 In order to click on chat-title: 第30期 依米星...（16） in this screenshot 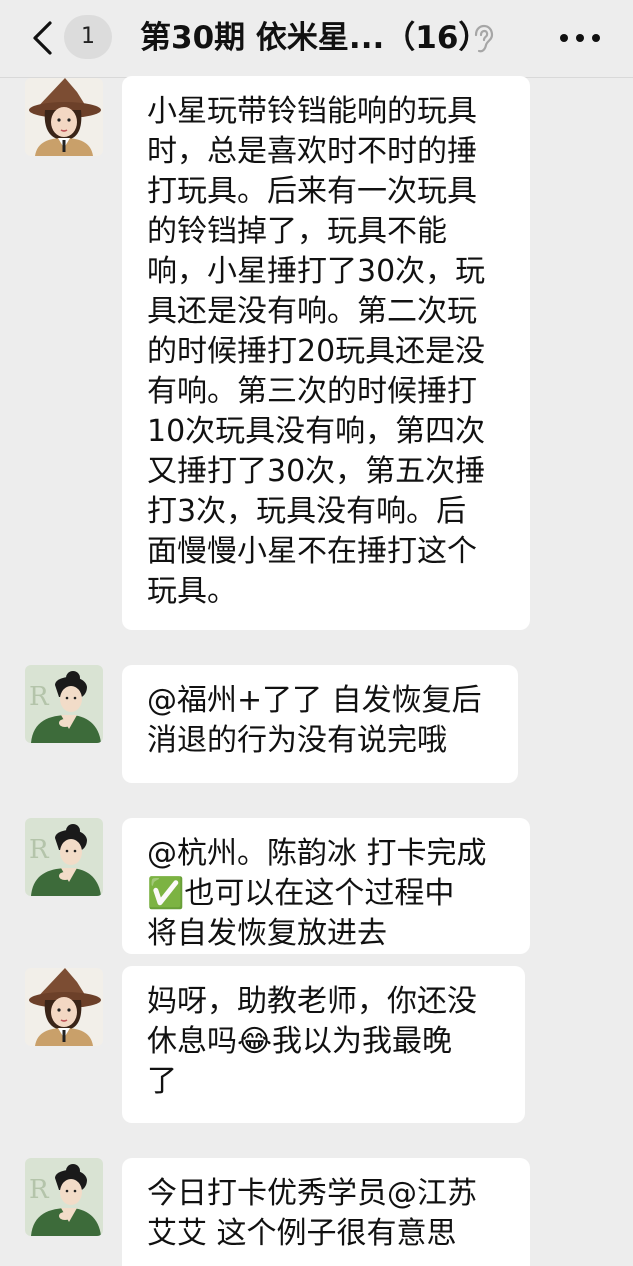, I will do `click(314, 38)`.